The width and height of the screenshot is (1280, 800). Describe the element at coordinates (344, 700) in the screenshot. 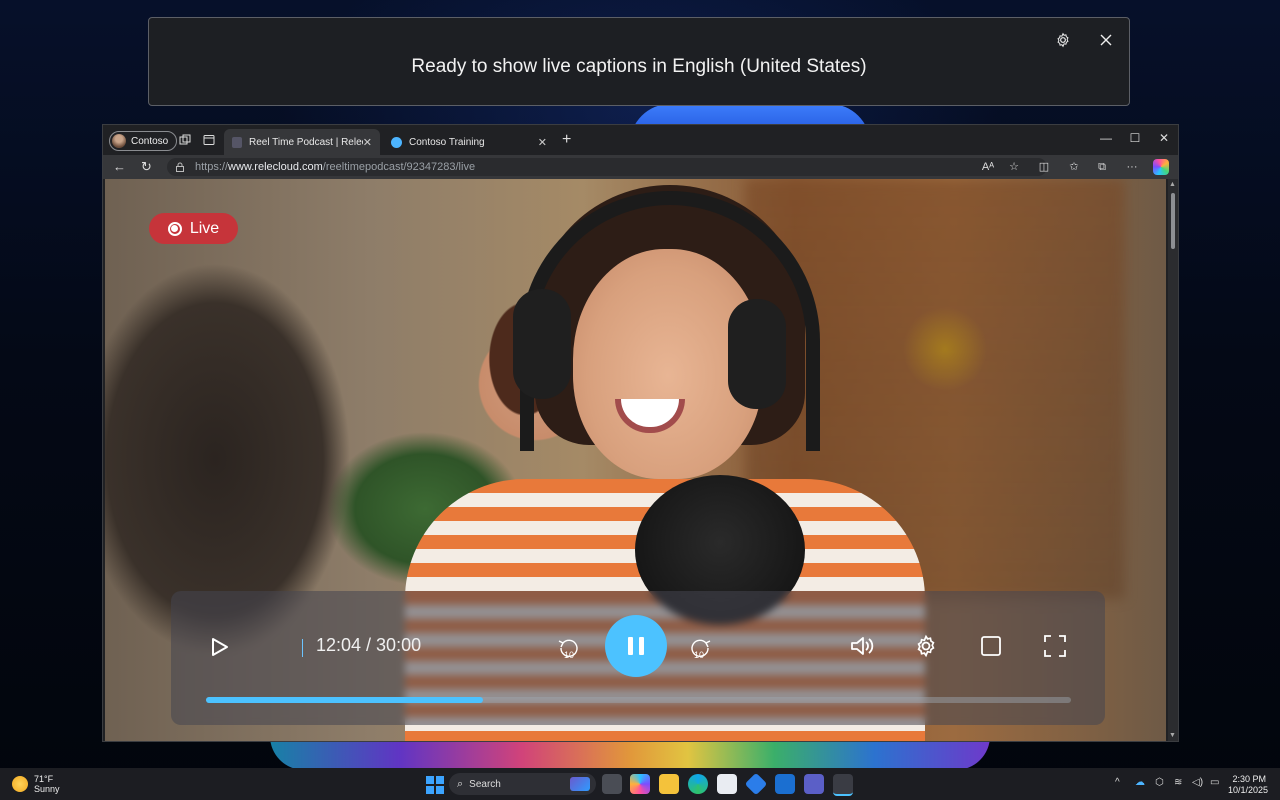

I see `progress-fill` at that location.